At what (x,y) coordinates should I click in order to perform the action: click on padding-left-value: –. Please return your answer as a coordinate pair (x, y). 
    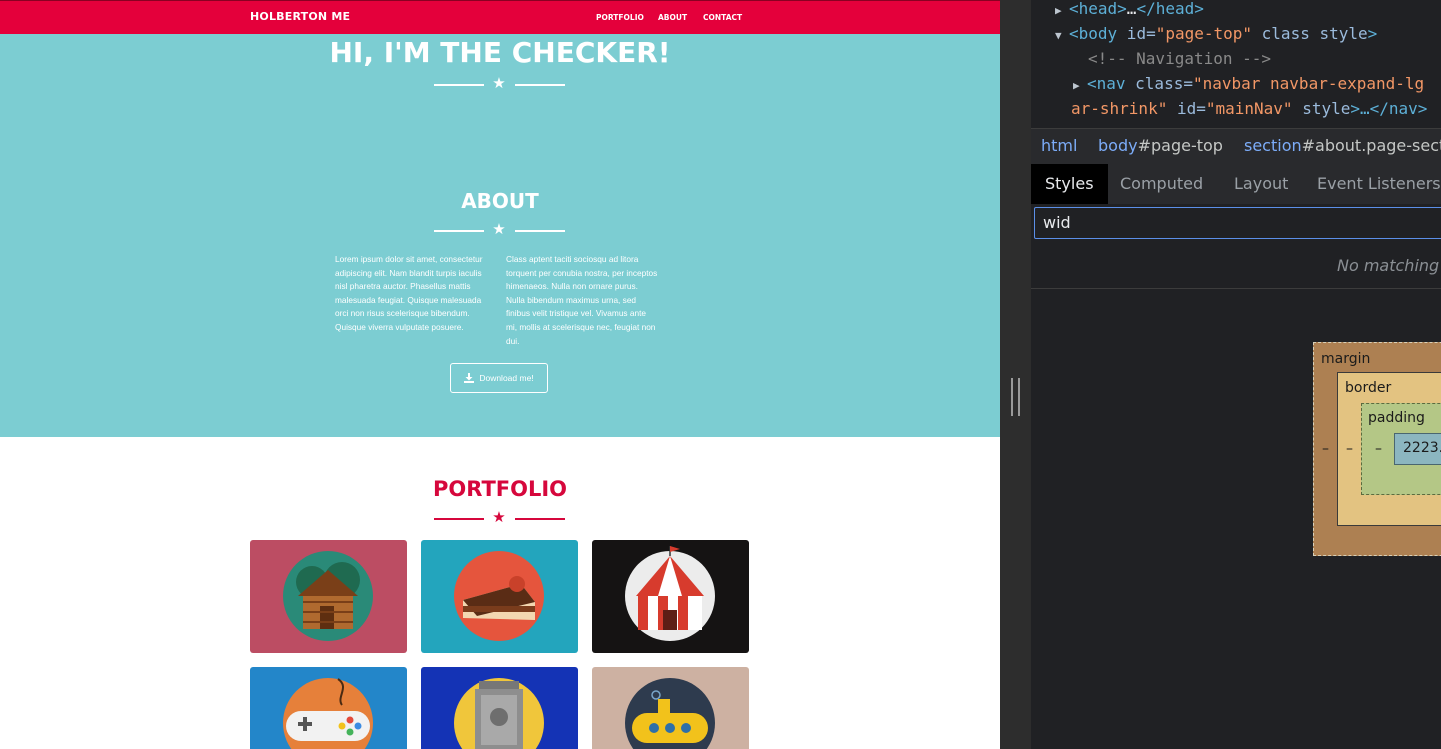
    Looking at the image, I should click on (1378, 449).